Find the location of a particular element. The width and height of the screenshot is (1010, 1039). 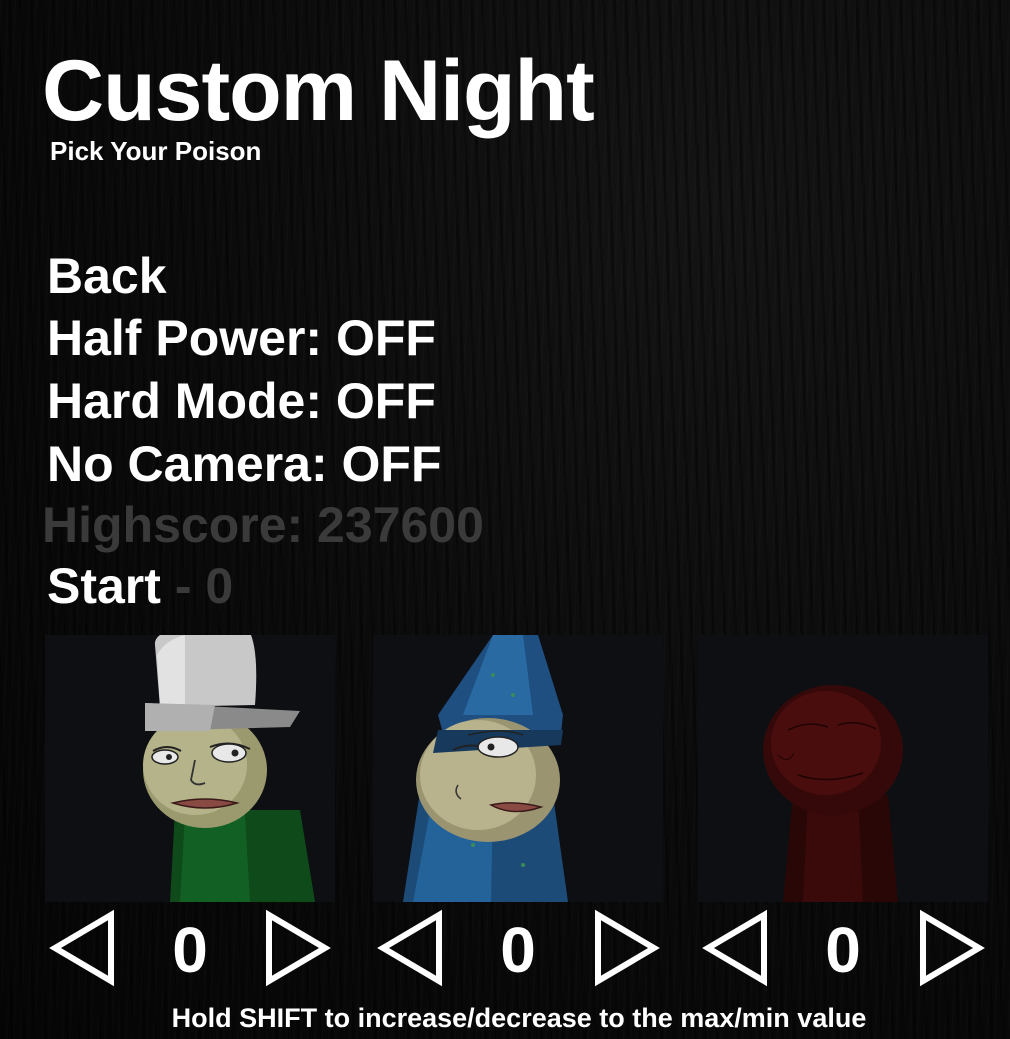

character-3-increase-button is located at coordinates (952, 948).